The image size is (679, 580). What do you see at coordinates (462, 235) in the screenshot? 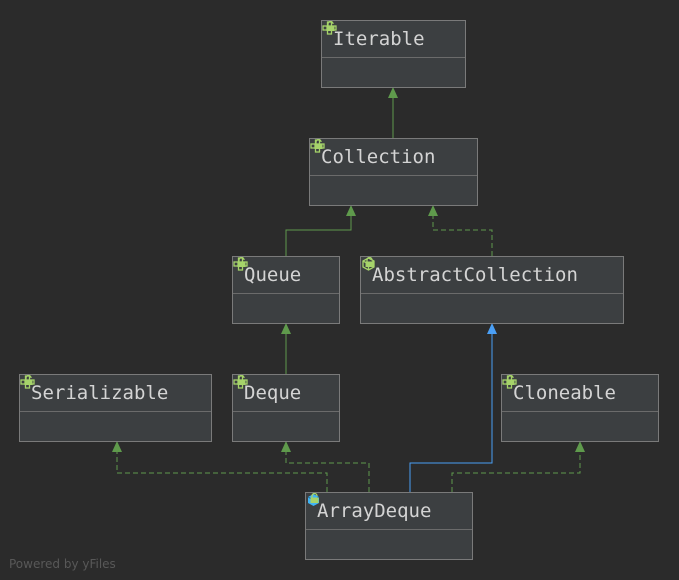
I see `edge-abstractcollection-to-collection` at bounding box center [462, 235].